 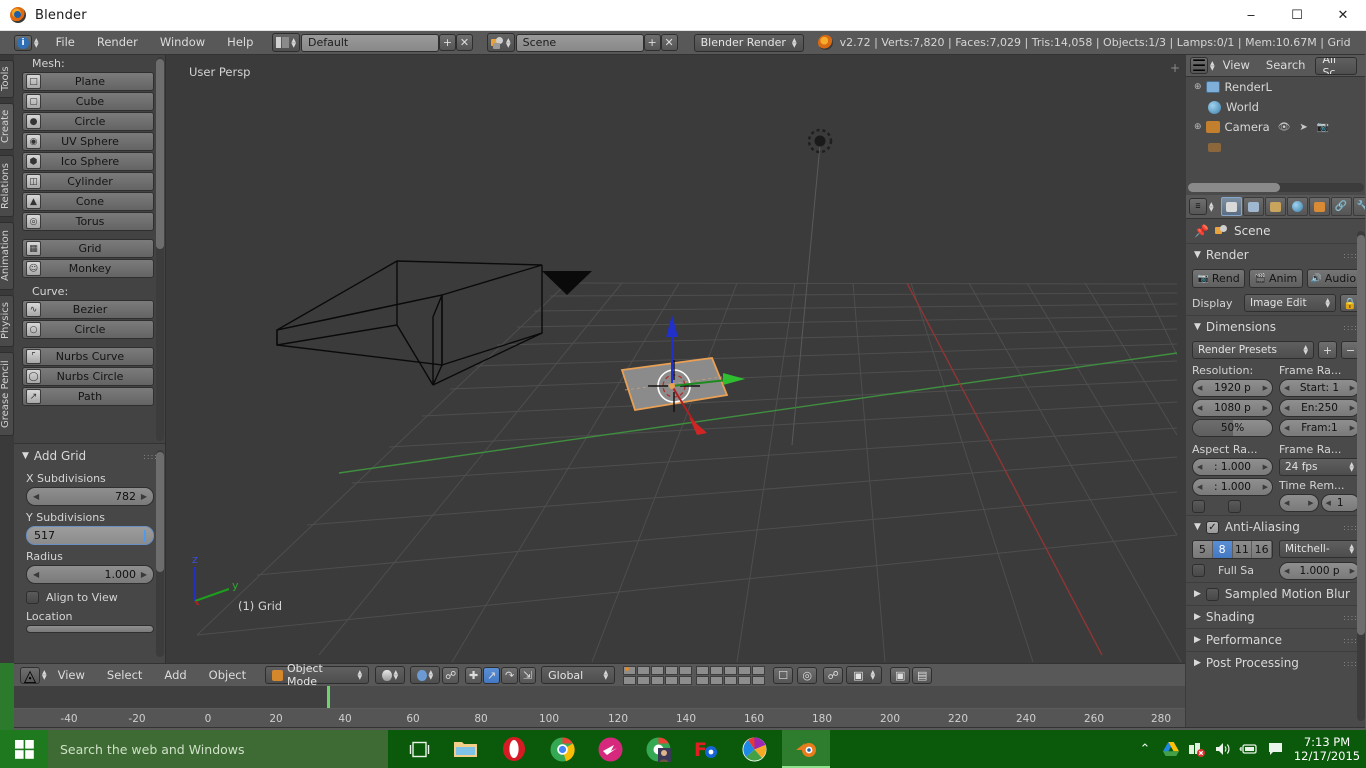 What do you see at coordinates (783, 675) in the screenshot?
I see `lock-object-modes-icon: ☐` at bounding box center [783, 675].